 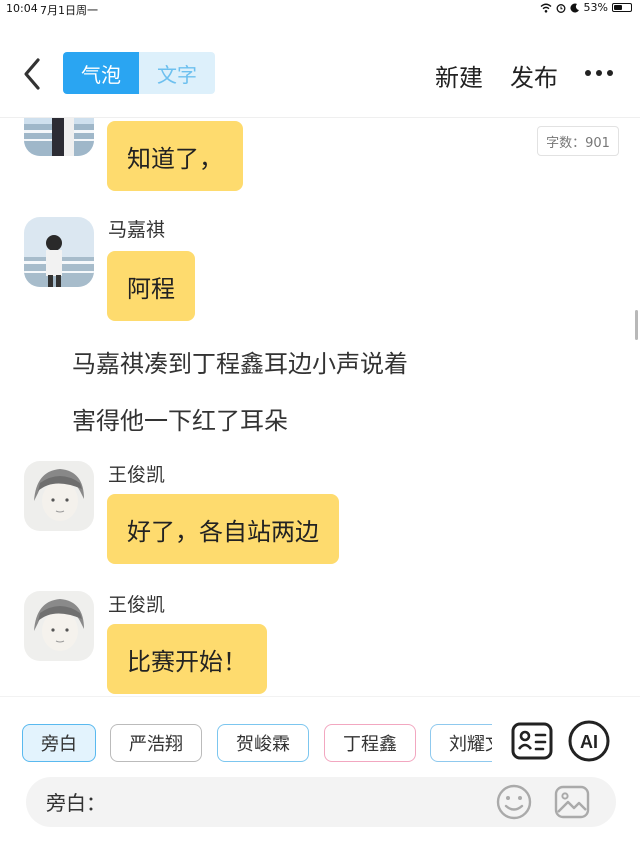 What do you see at coordinates (180, 418) in the screenshot?
I see `narration-text: 害得他一下红了耳朵` at bounding box center [180, 418].